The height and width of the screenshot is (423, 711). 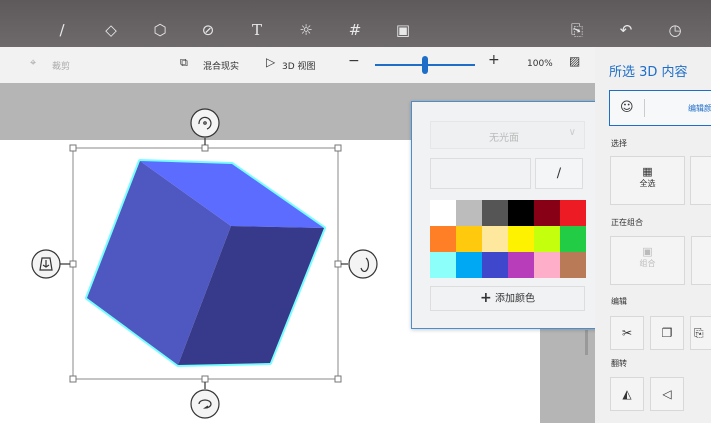 I want to click on plus-icon: +, so click(x=486, y=298).